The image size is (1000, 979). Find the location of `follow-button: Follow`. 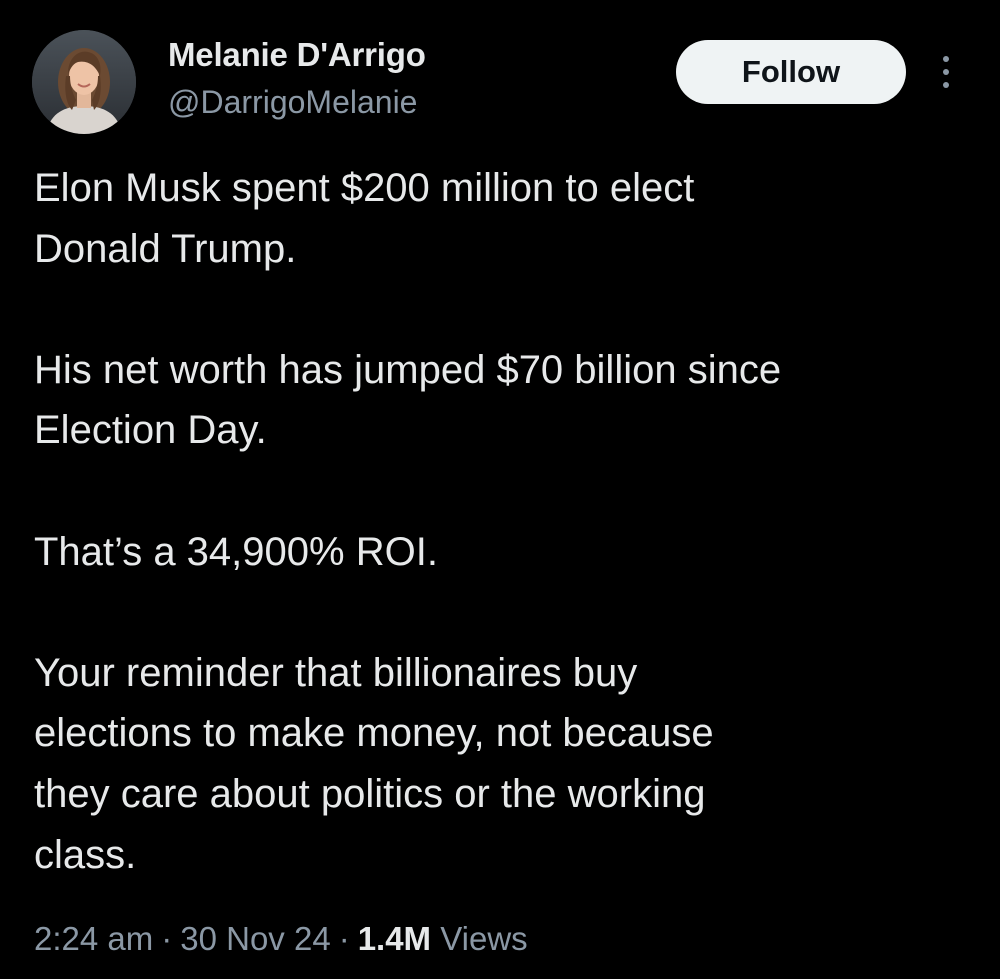

follow-button: Follow is located at coordinates (791, 72).